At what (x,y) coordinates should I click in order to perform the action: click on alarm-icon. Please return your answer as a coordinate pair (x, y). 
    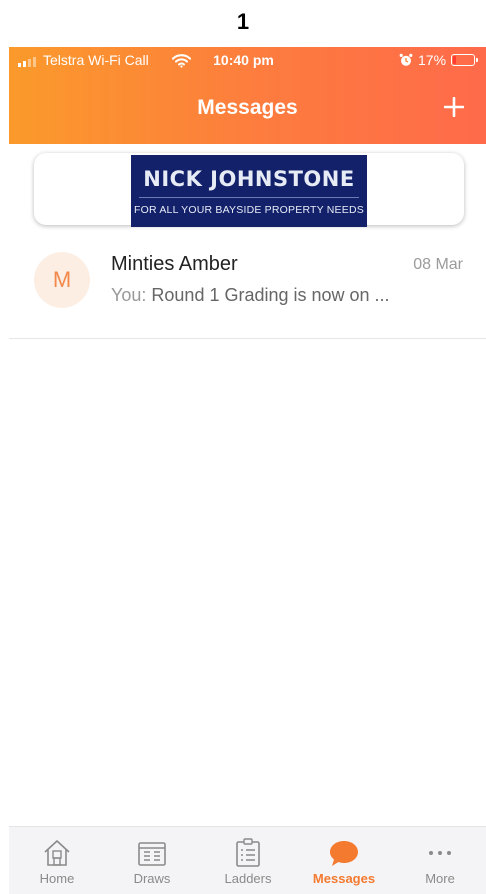
    Looking at the image, I should click on (406, 59).